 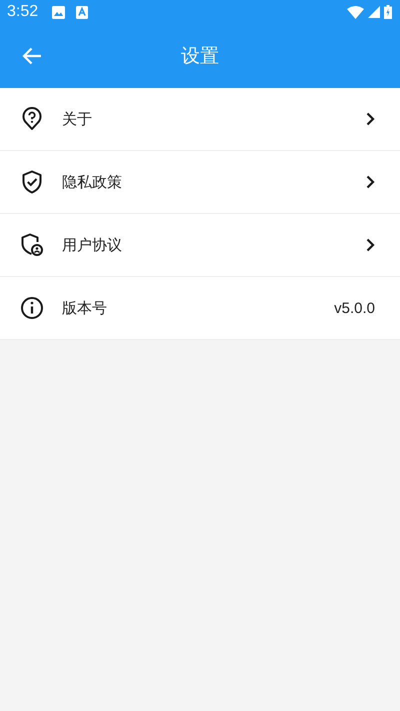 What do you see at coordinates (32, 308) in the screenshot?
I see `info-icon` at bounding box center [32, 308].